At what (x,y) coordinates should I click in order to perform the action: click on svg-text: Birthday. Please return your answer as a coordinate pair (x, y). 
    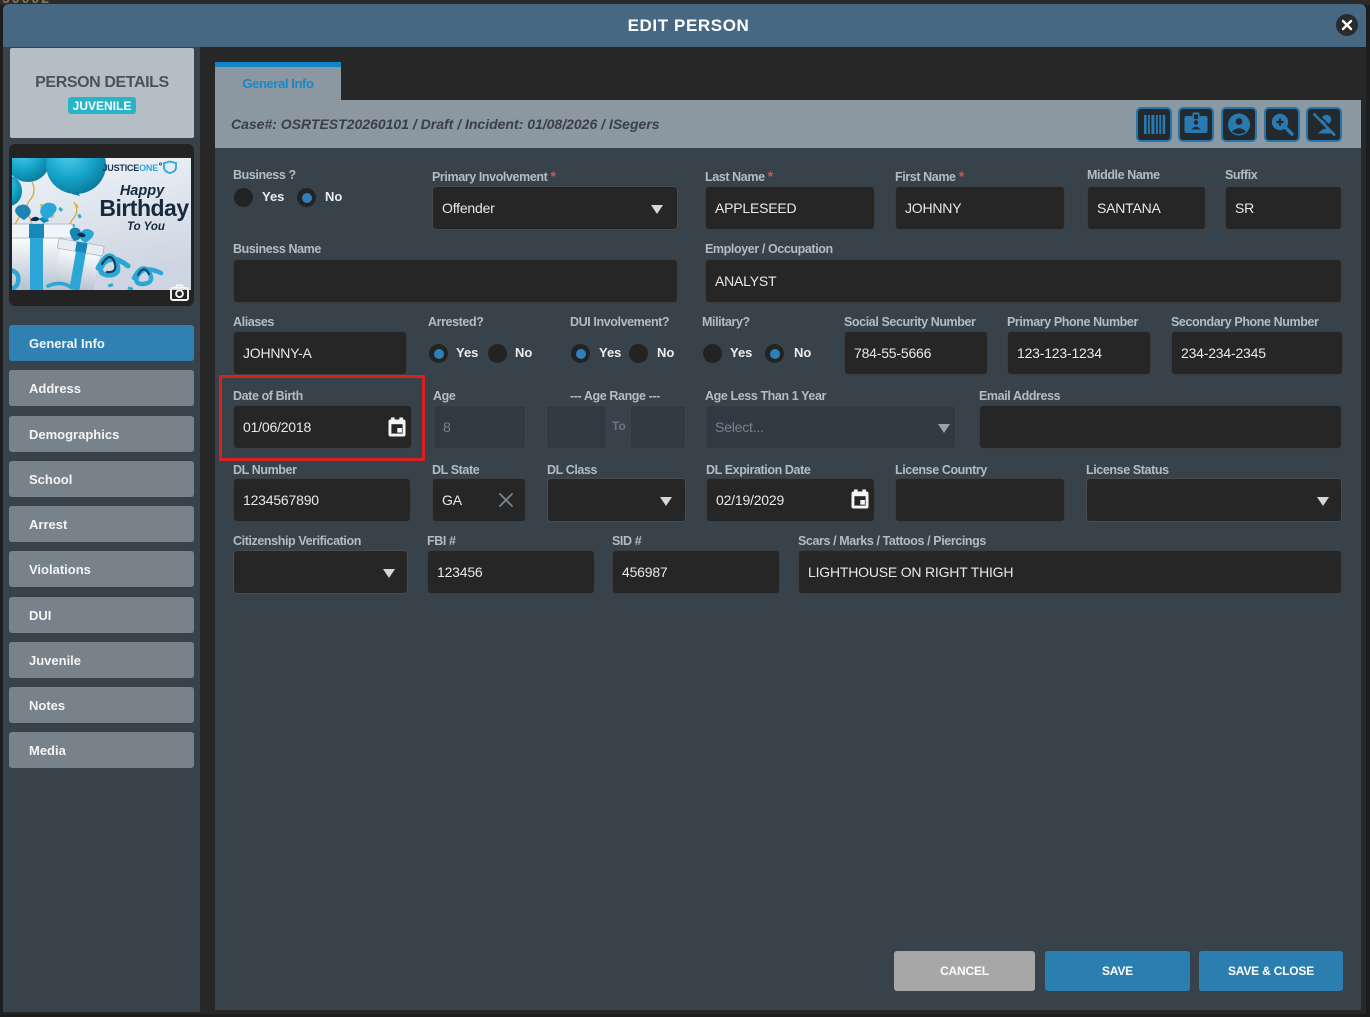
    Looking at the image, I should click on (144, 208).